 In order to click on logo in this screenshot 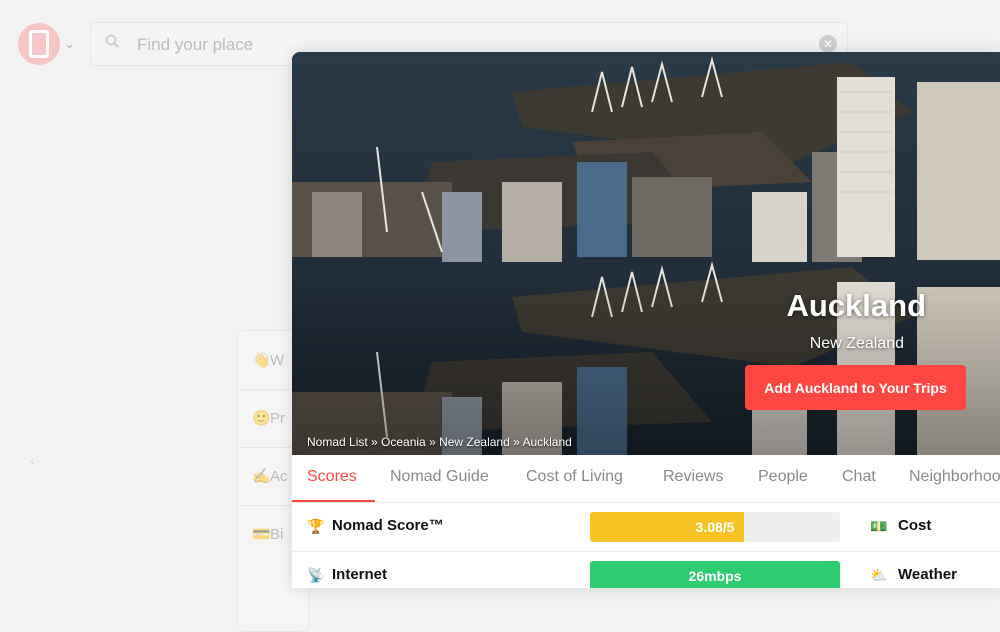, I will do `click(39, 44)`.